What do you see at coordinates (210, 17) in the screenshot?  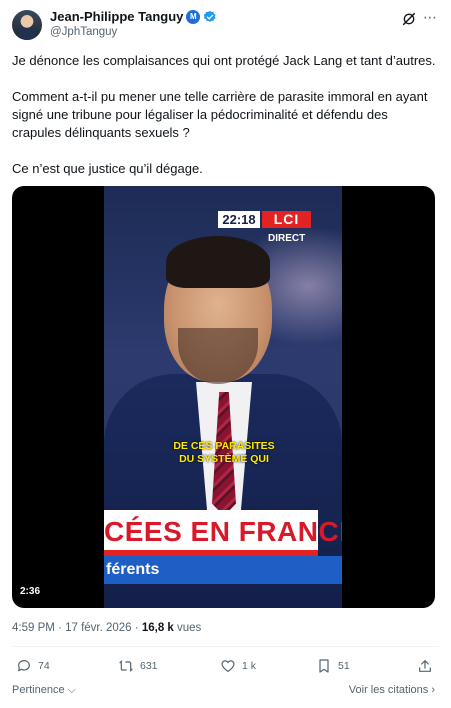 I see `verified-badge-icon` at bounding box center [210, 17].